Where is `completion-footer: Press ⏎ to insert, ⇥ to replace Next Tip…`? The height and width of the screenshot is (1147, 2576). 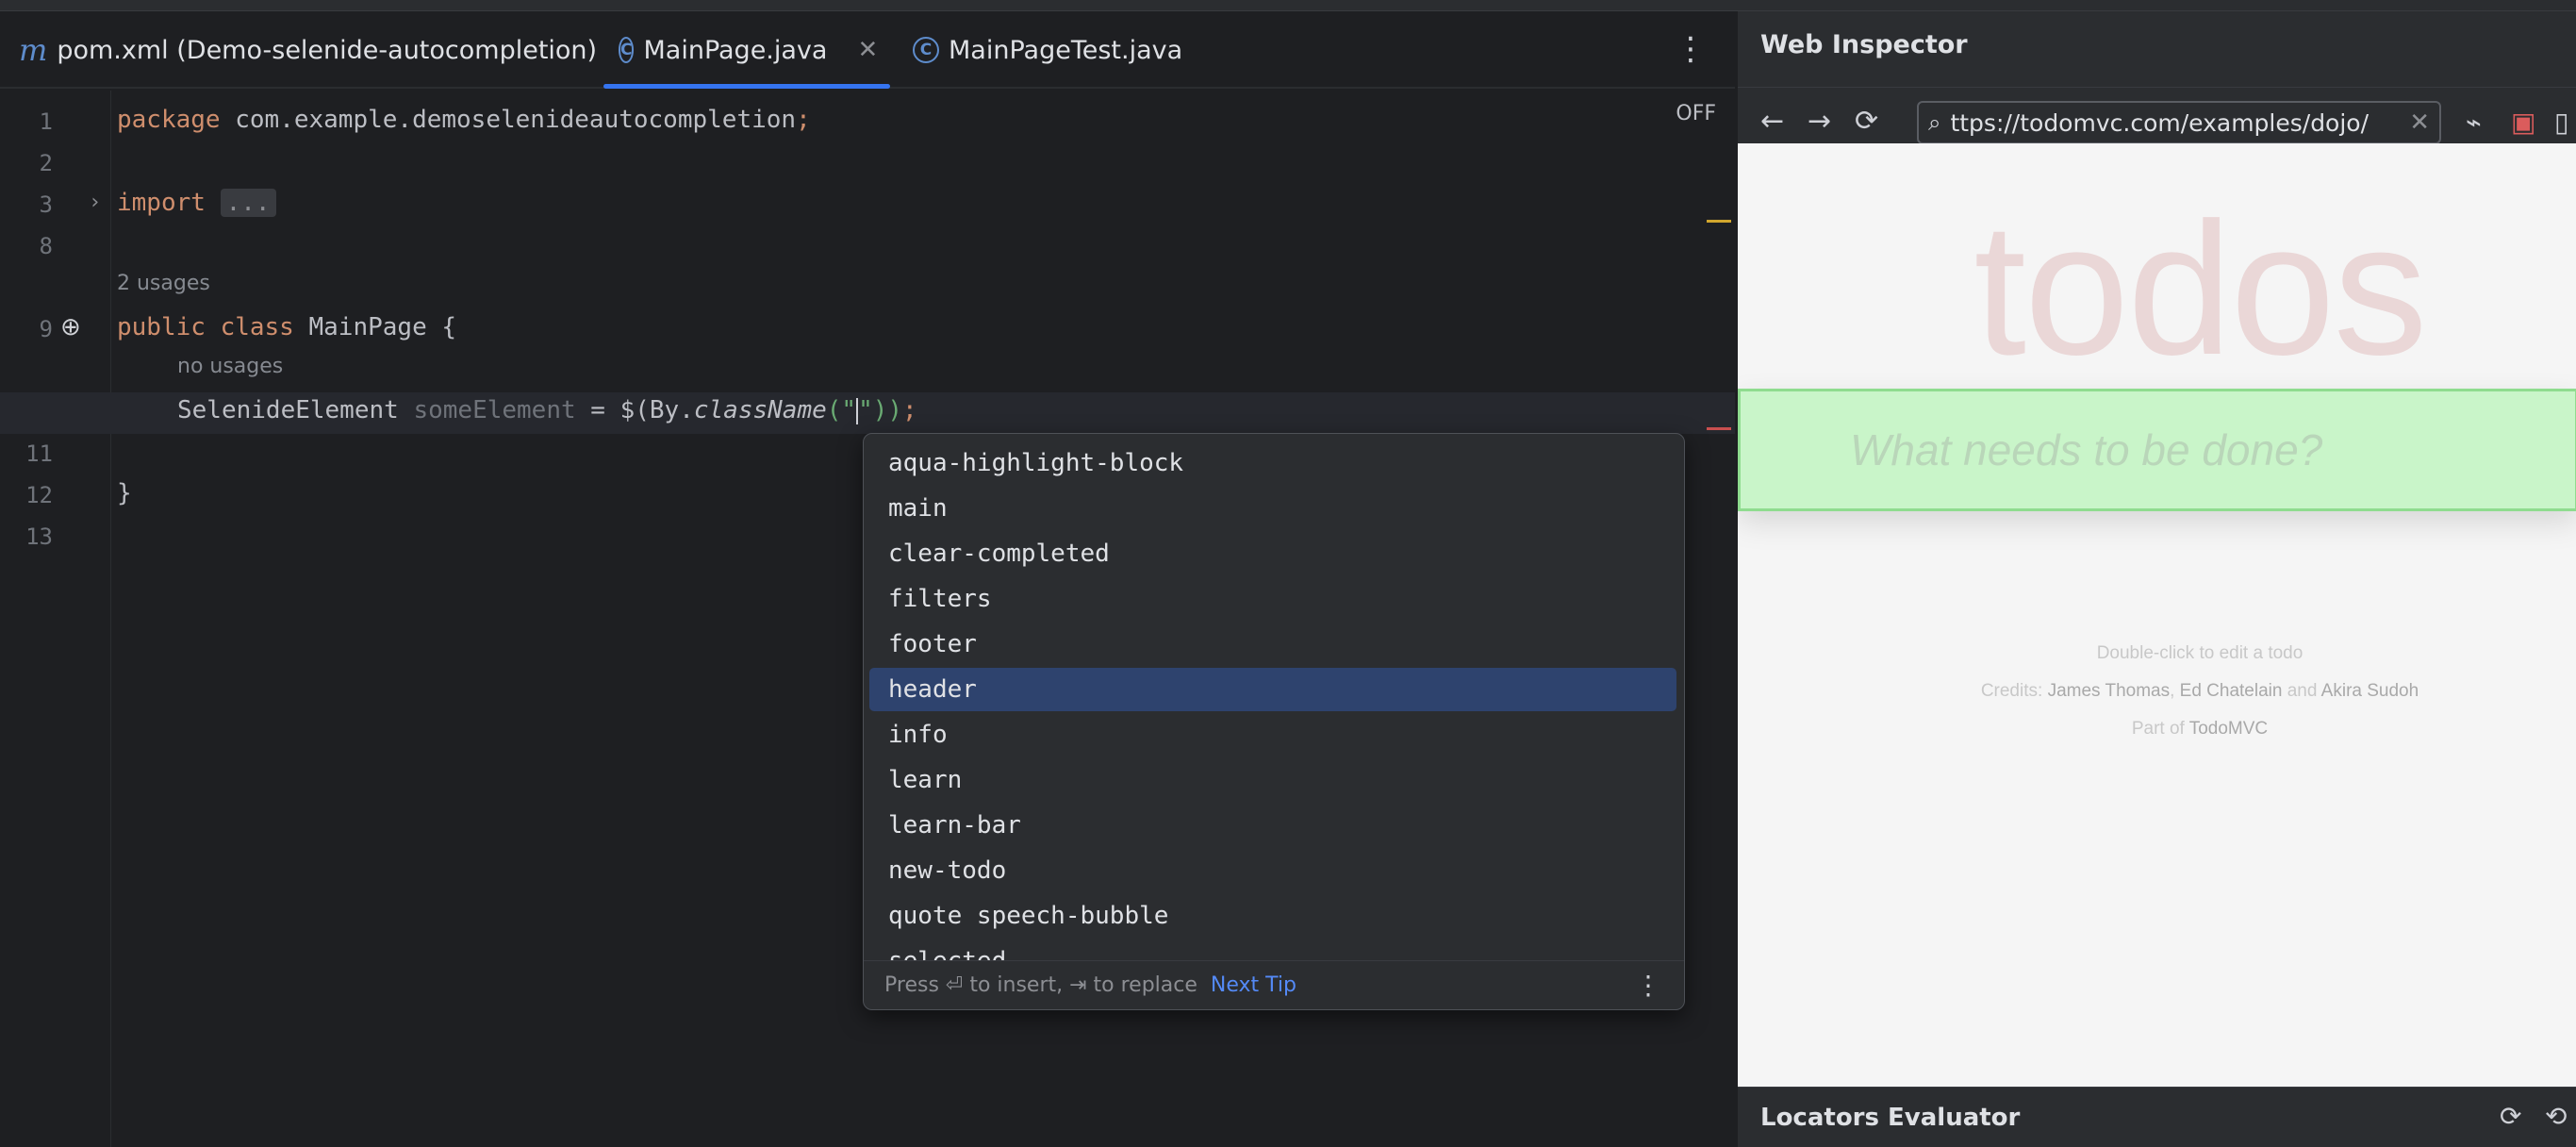
completion-footer: Press ⏎ to insert, ⇥ to replace Next Tip… is located at coordinates (1274, 984).